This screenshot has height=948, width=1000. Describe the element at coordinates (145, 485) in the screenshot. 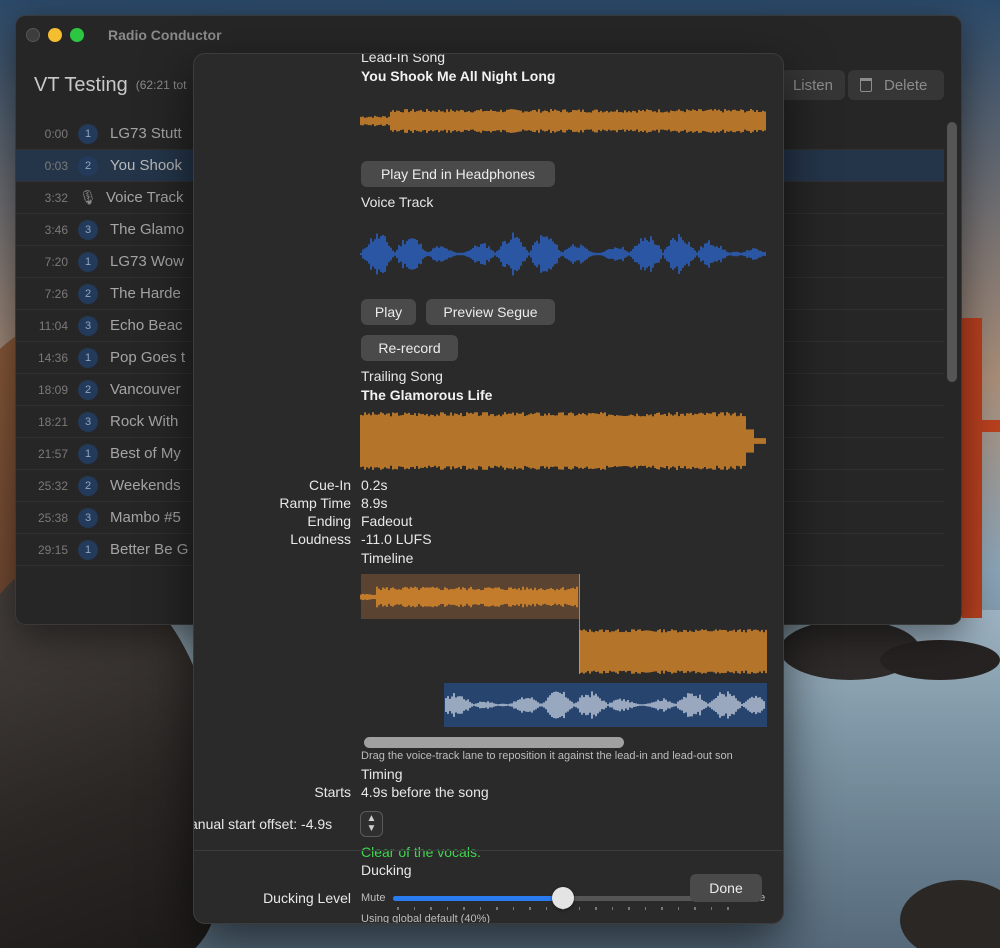

I see `row-title: Weekends` at that location.